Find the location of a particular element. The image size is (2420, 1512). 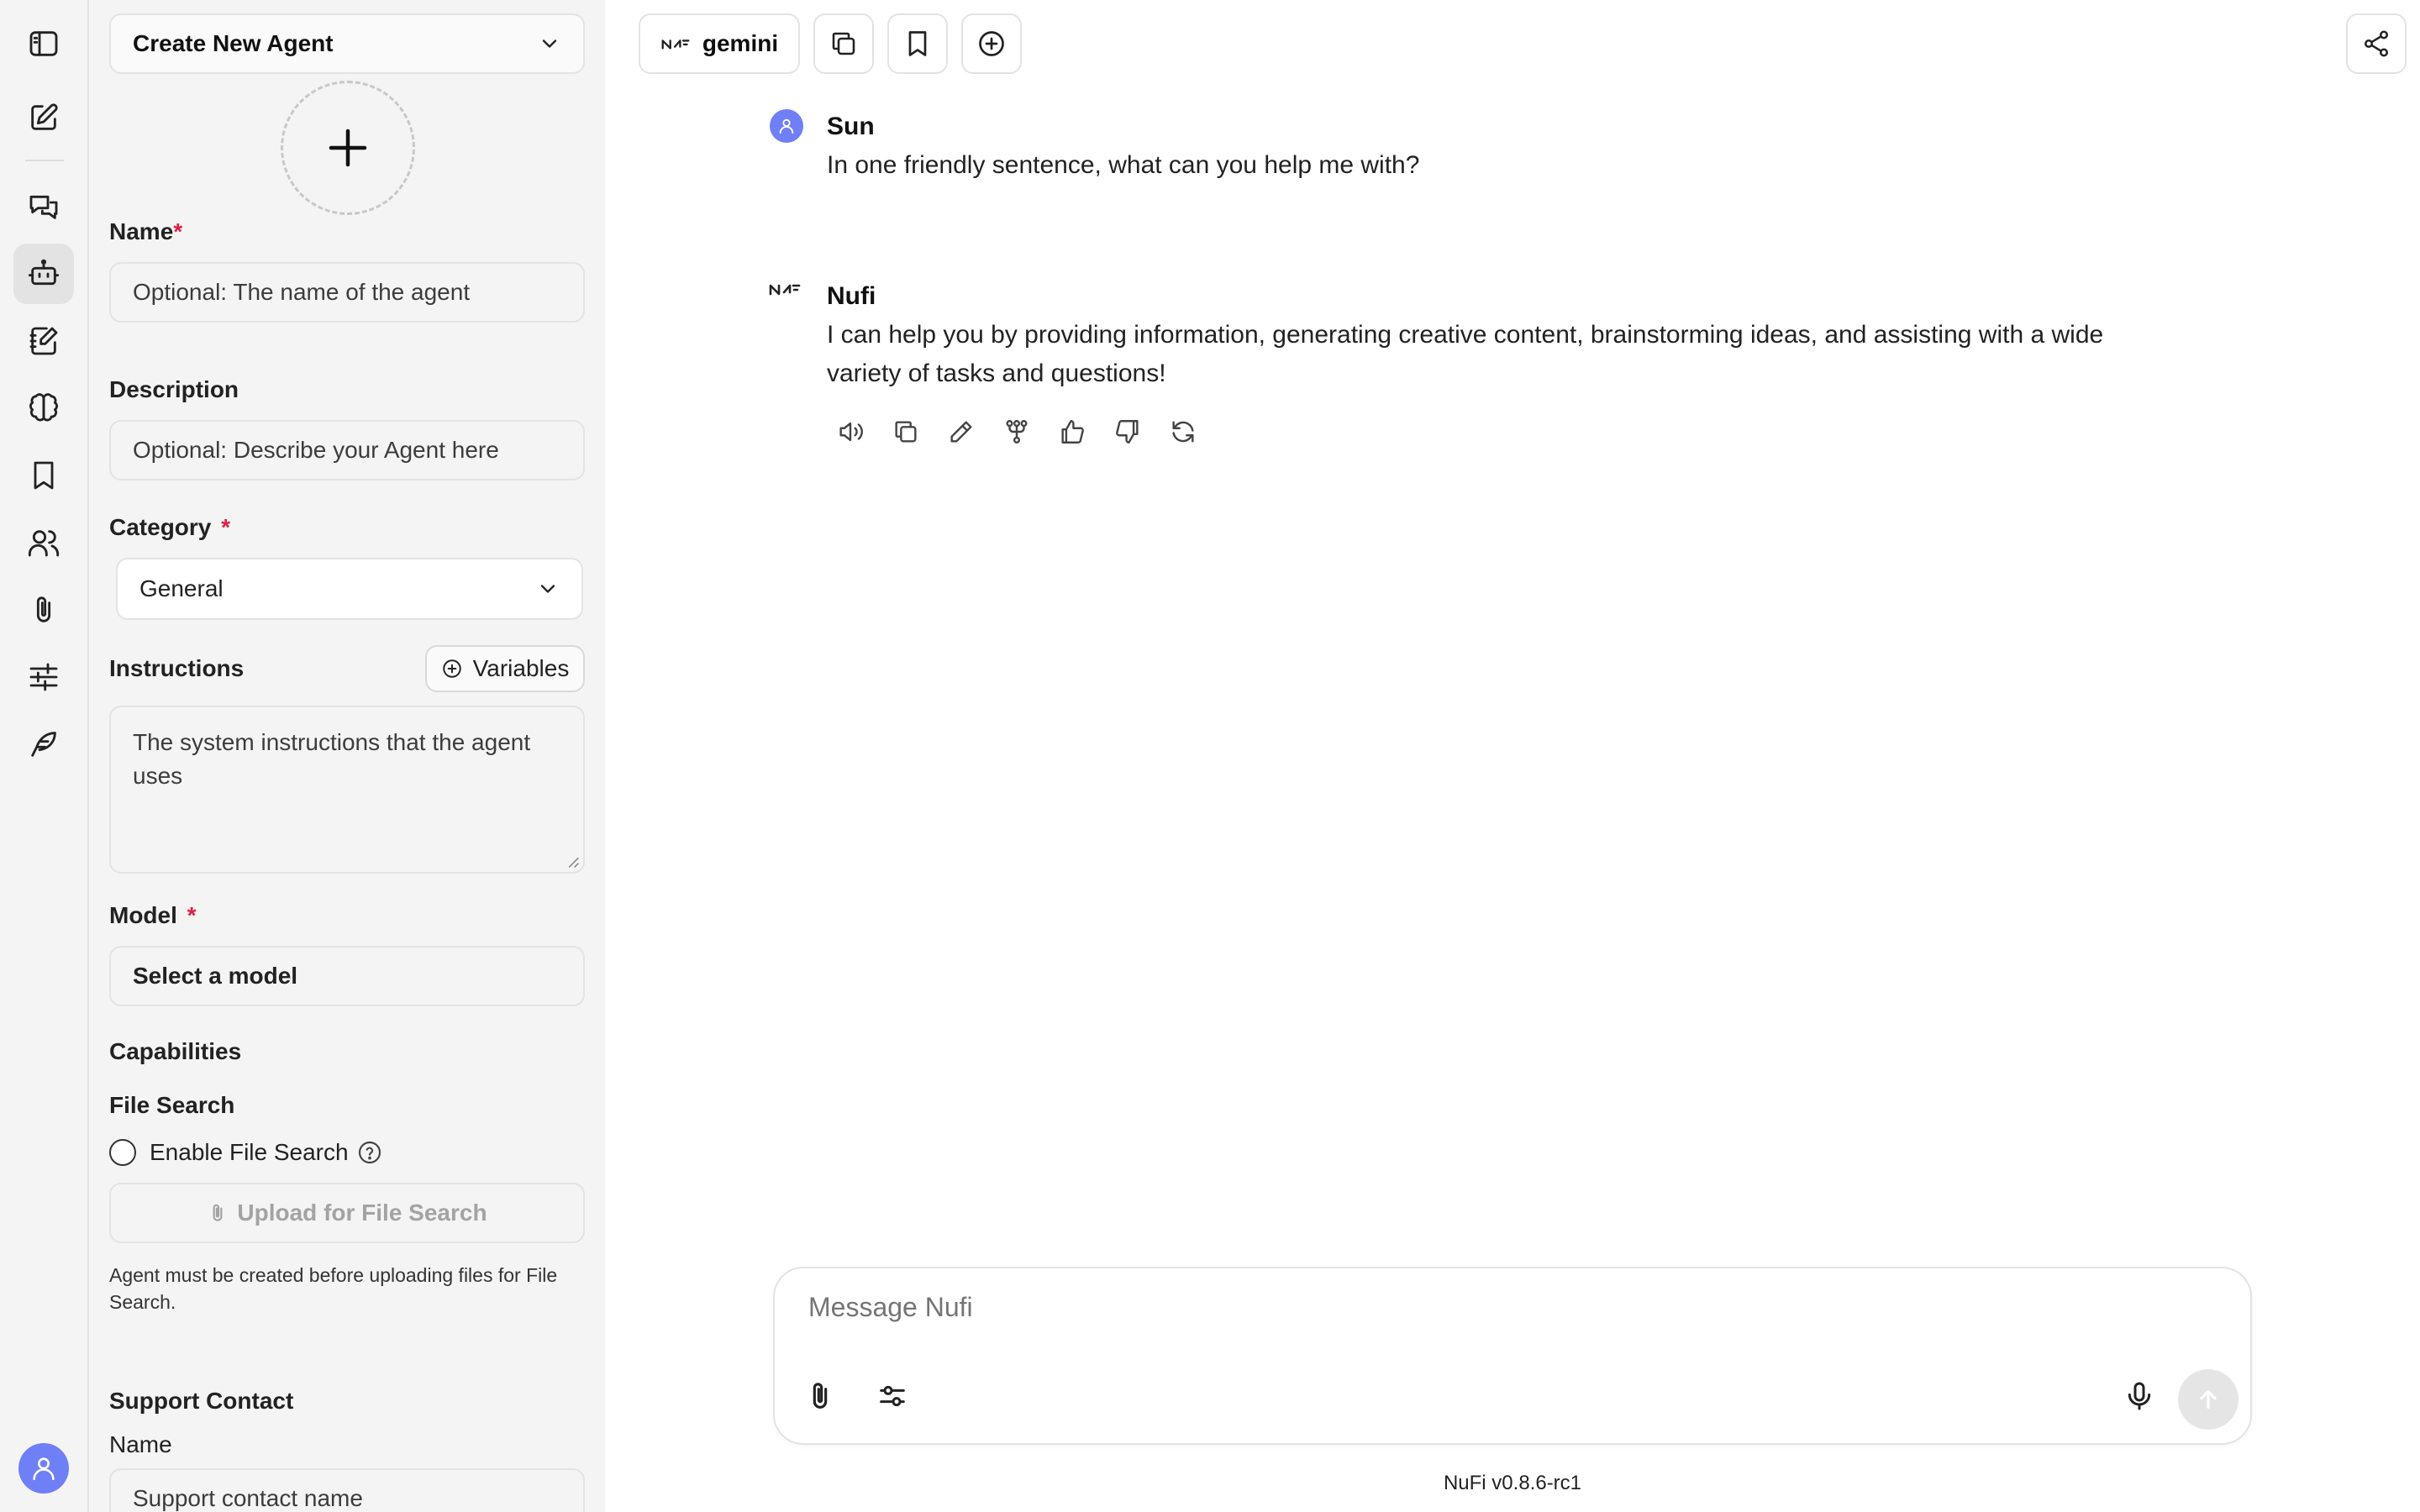

thumbs-up-icon is located at coordinates (1072, 432).